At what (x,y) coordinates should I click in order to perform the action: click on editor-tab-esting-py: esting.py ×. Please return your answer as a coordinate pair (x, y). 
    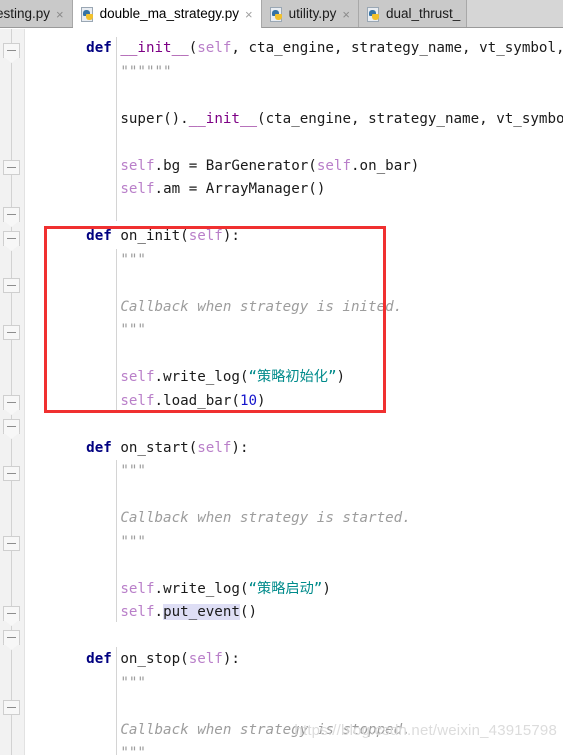
    Looking at the image, I should click on (36, 14).